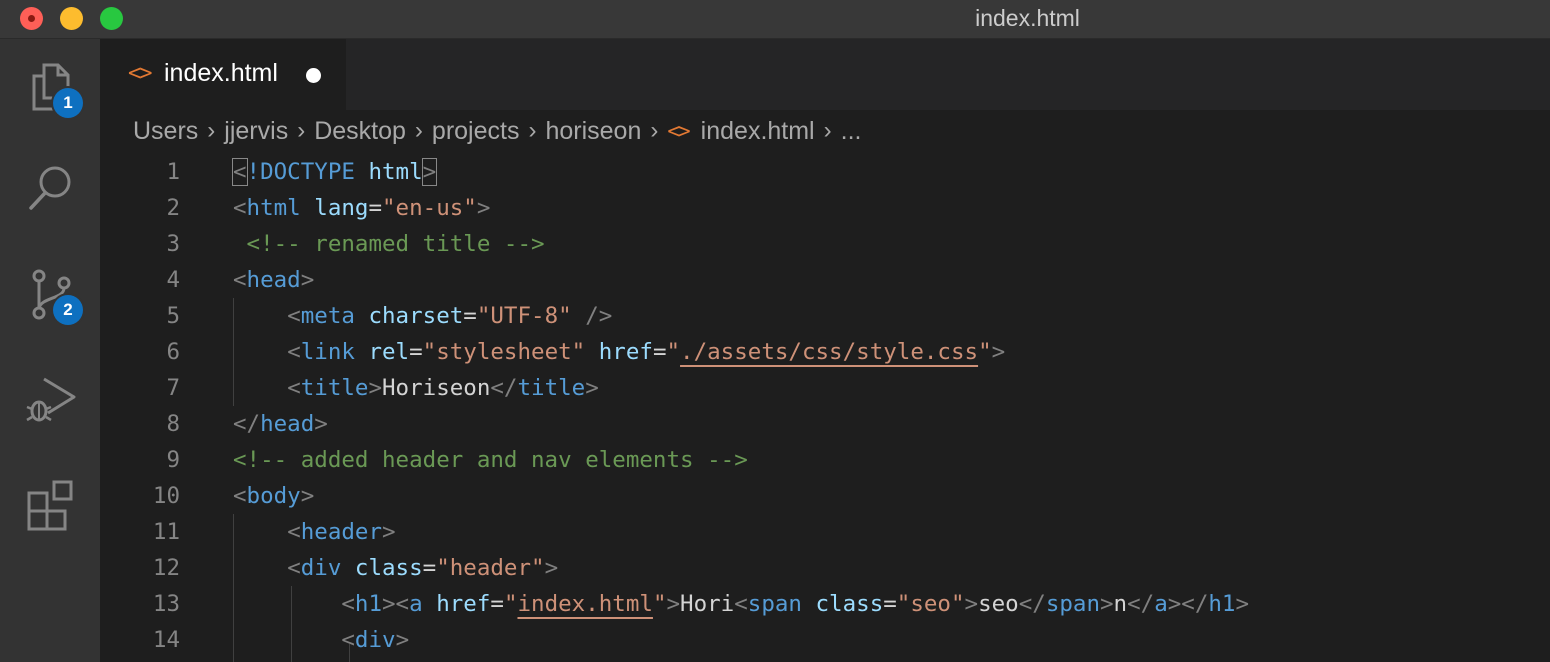  What do you see at coordinates (395, 244) in the screenshot?
I see `code-token: <!-- renamed title -->` at bounding box center [395, 244].